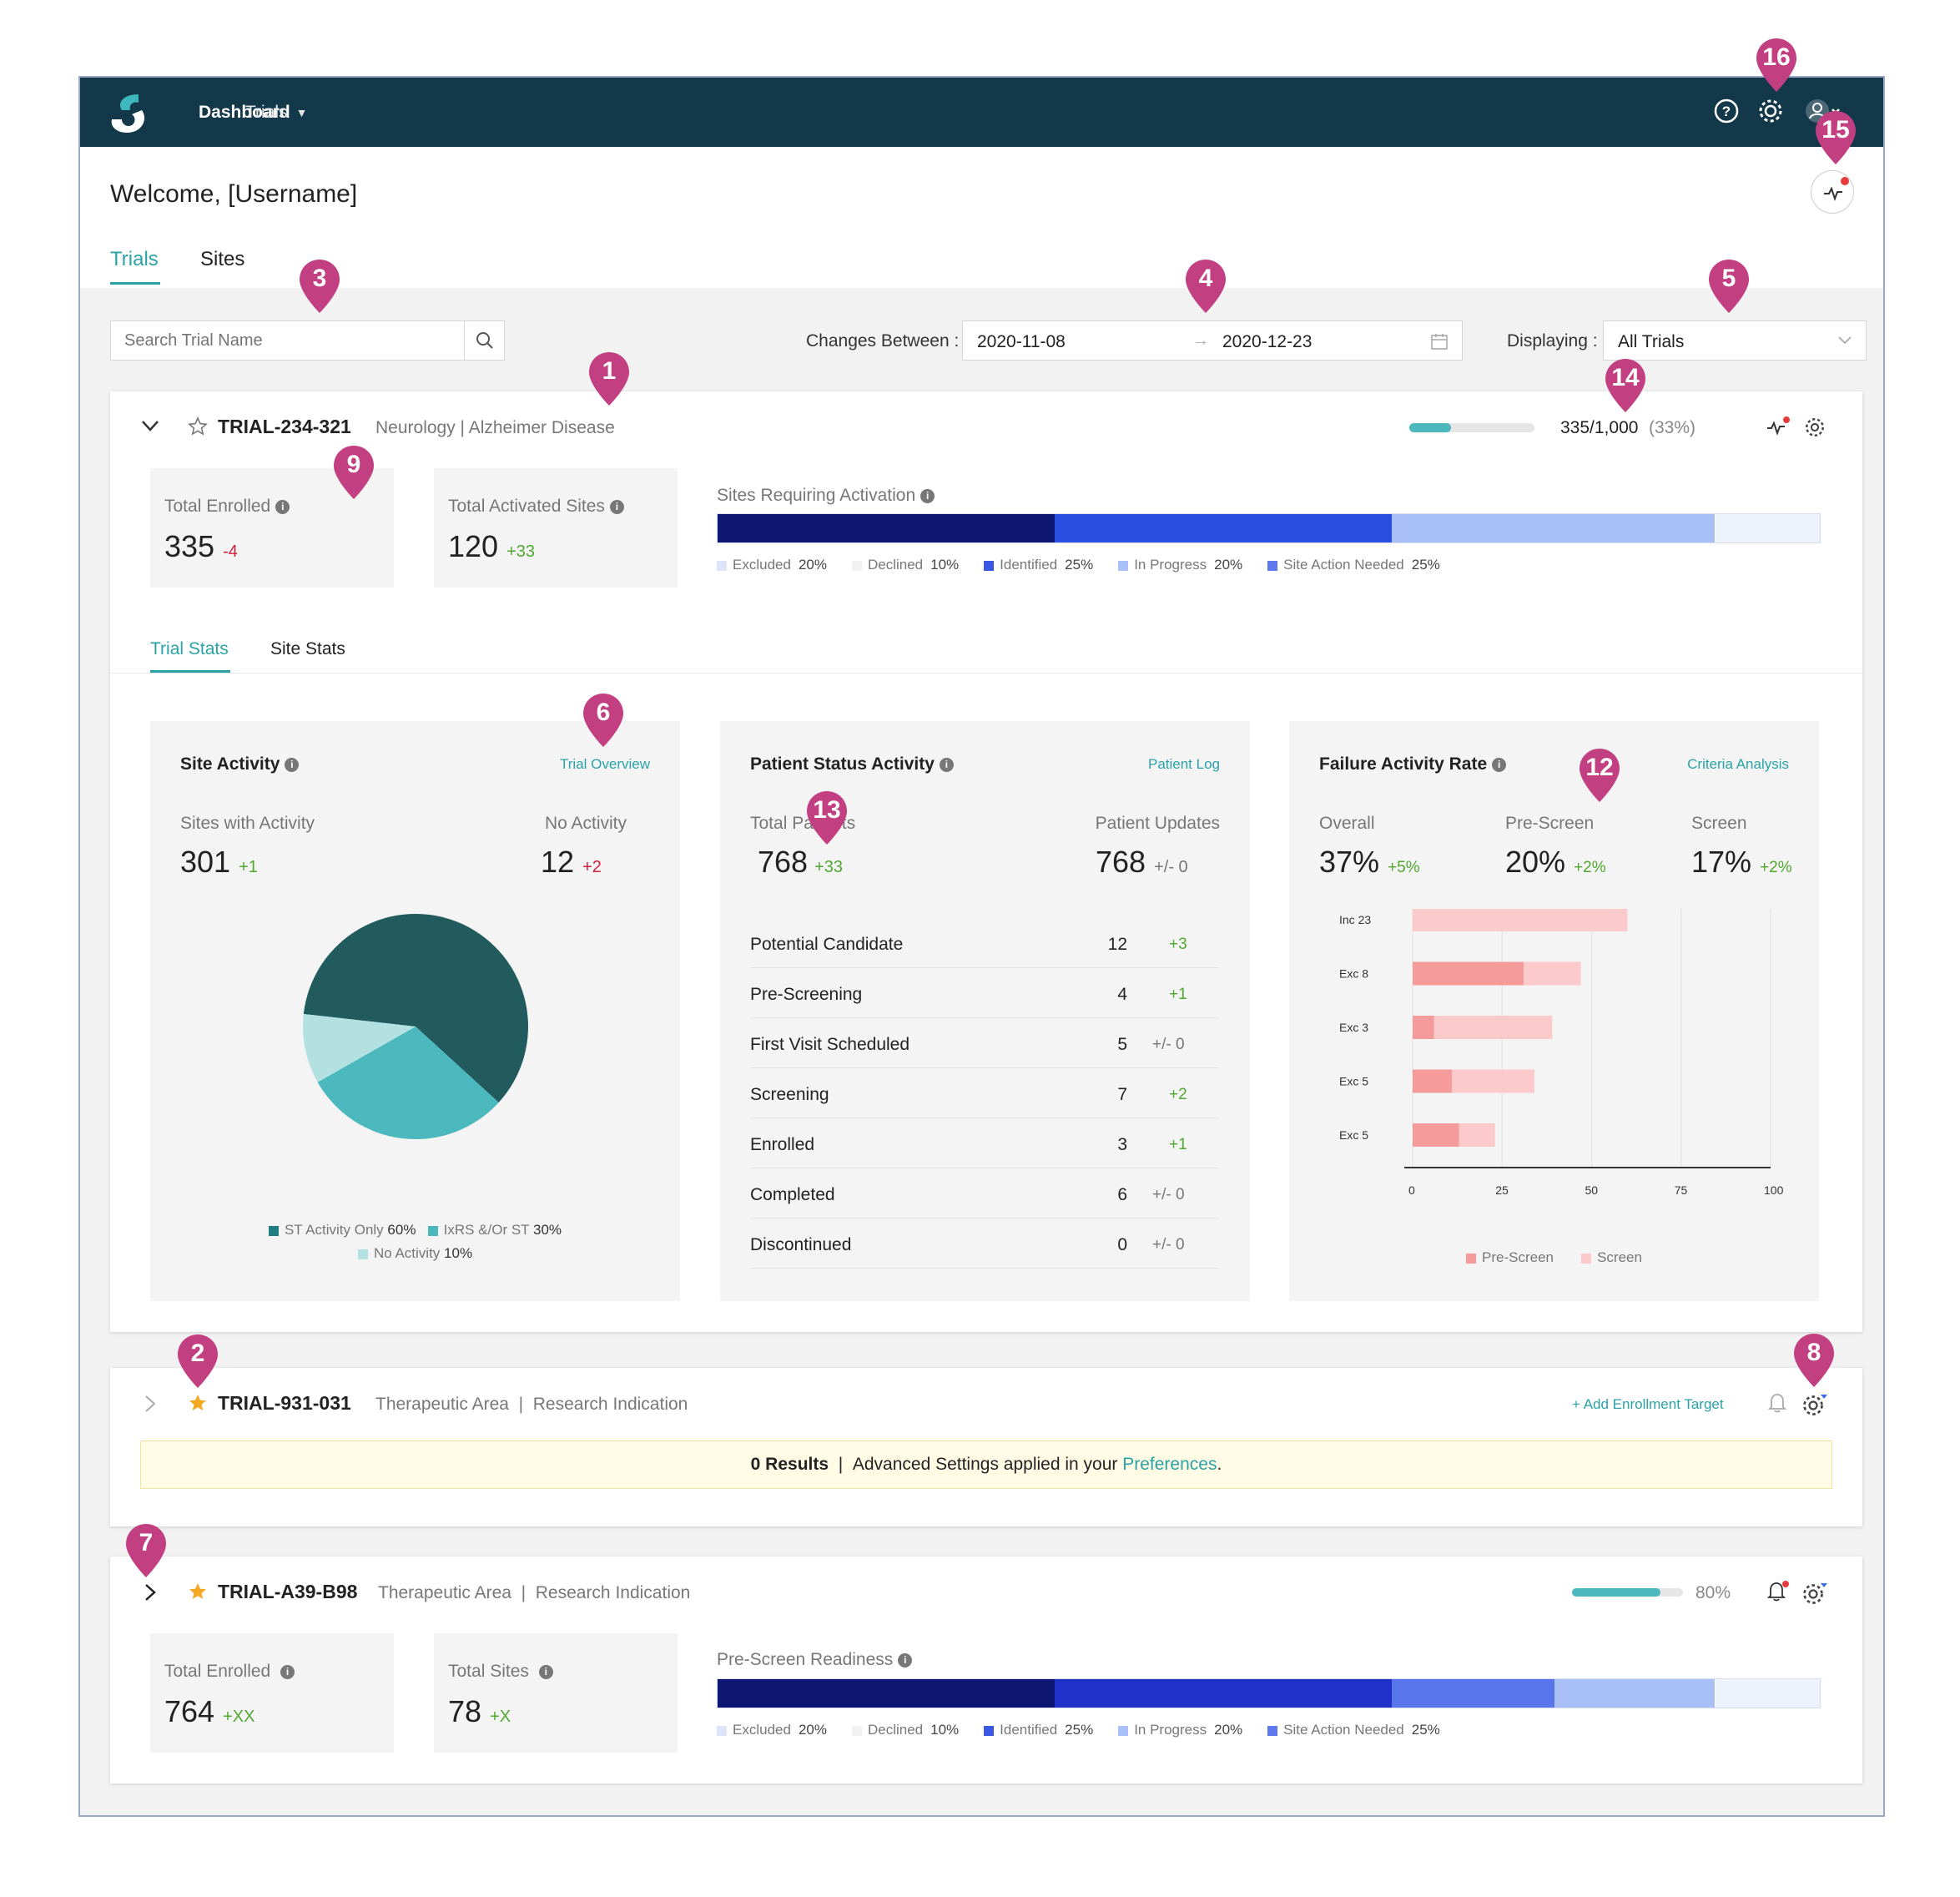  I want to click on tab-trials: Trials, so click(134, 259).